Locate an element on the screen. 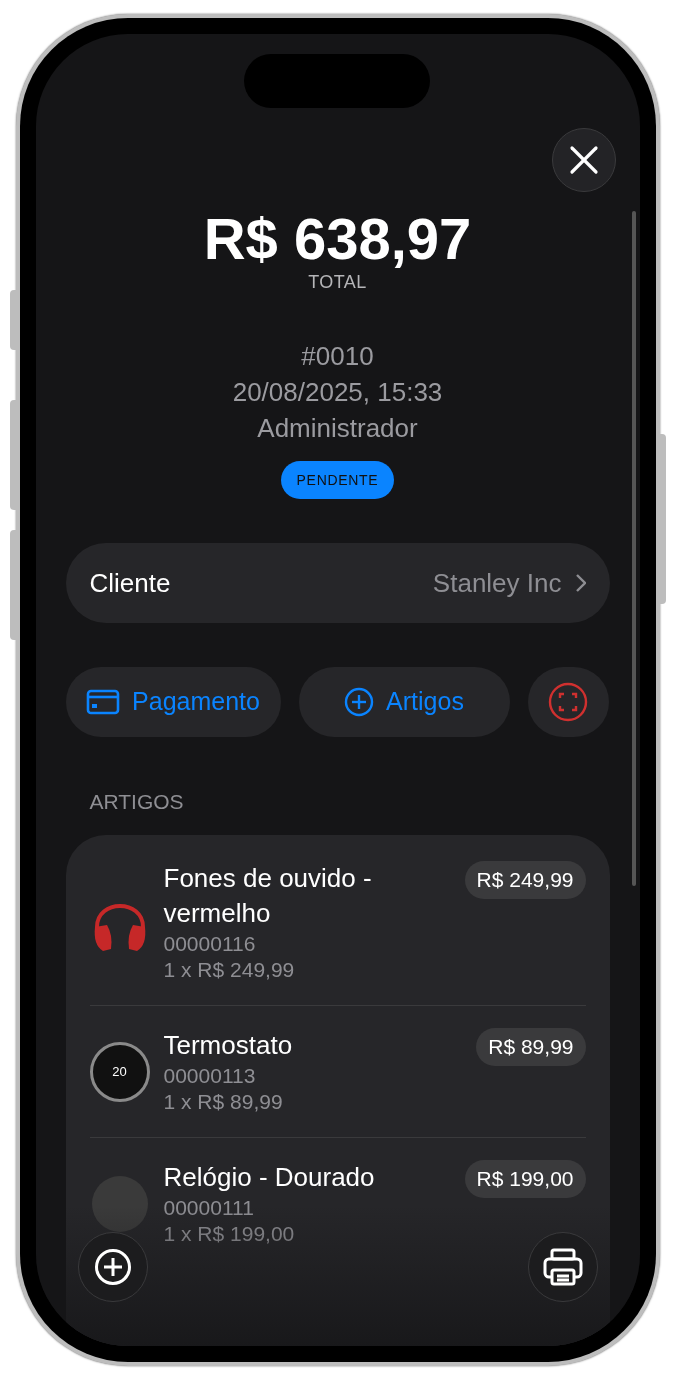  status-badge: PENDENTE is located at coordinates (337, 480).